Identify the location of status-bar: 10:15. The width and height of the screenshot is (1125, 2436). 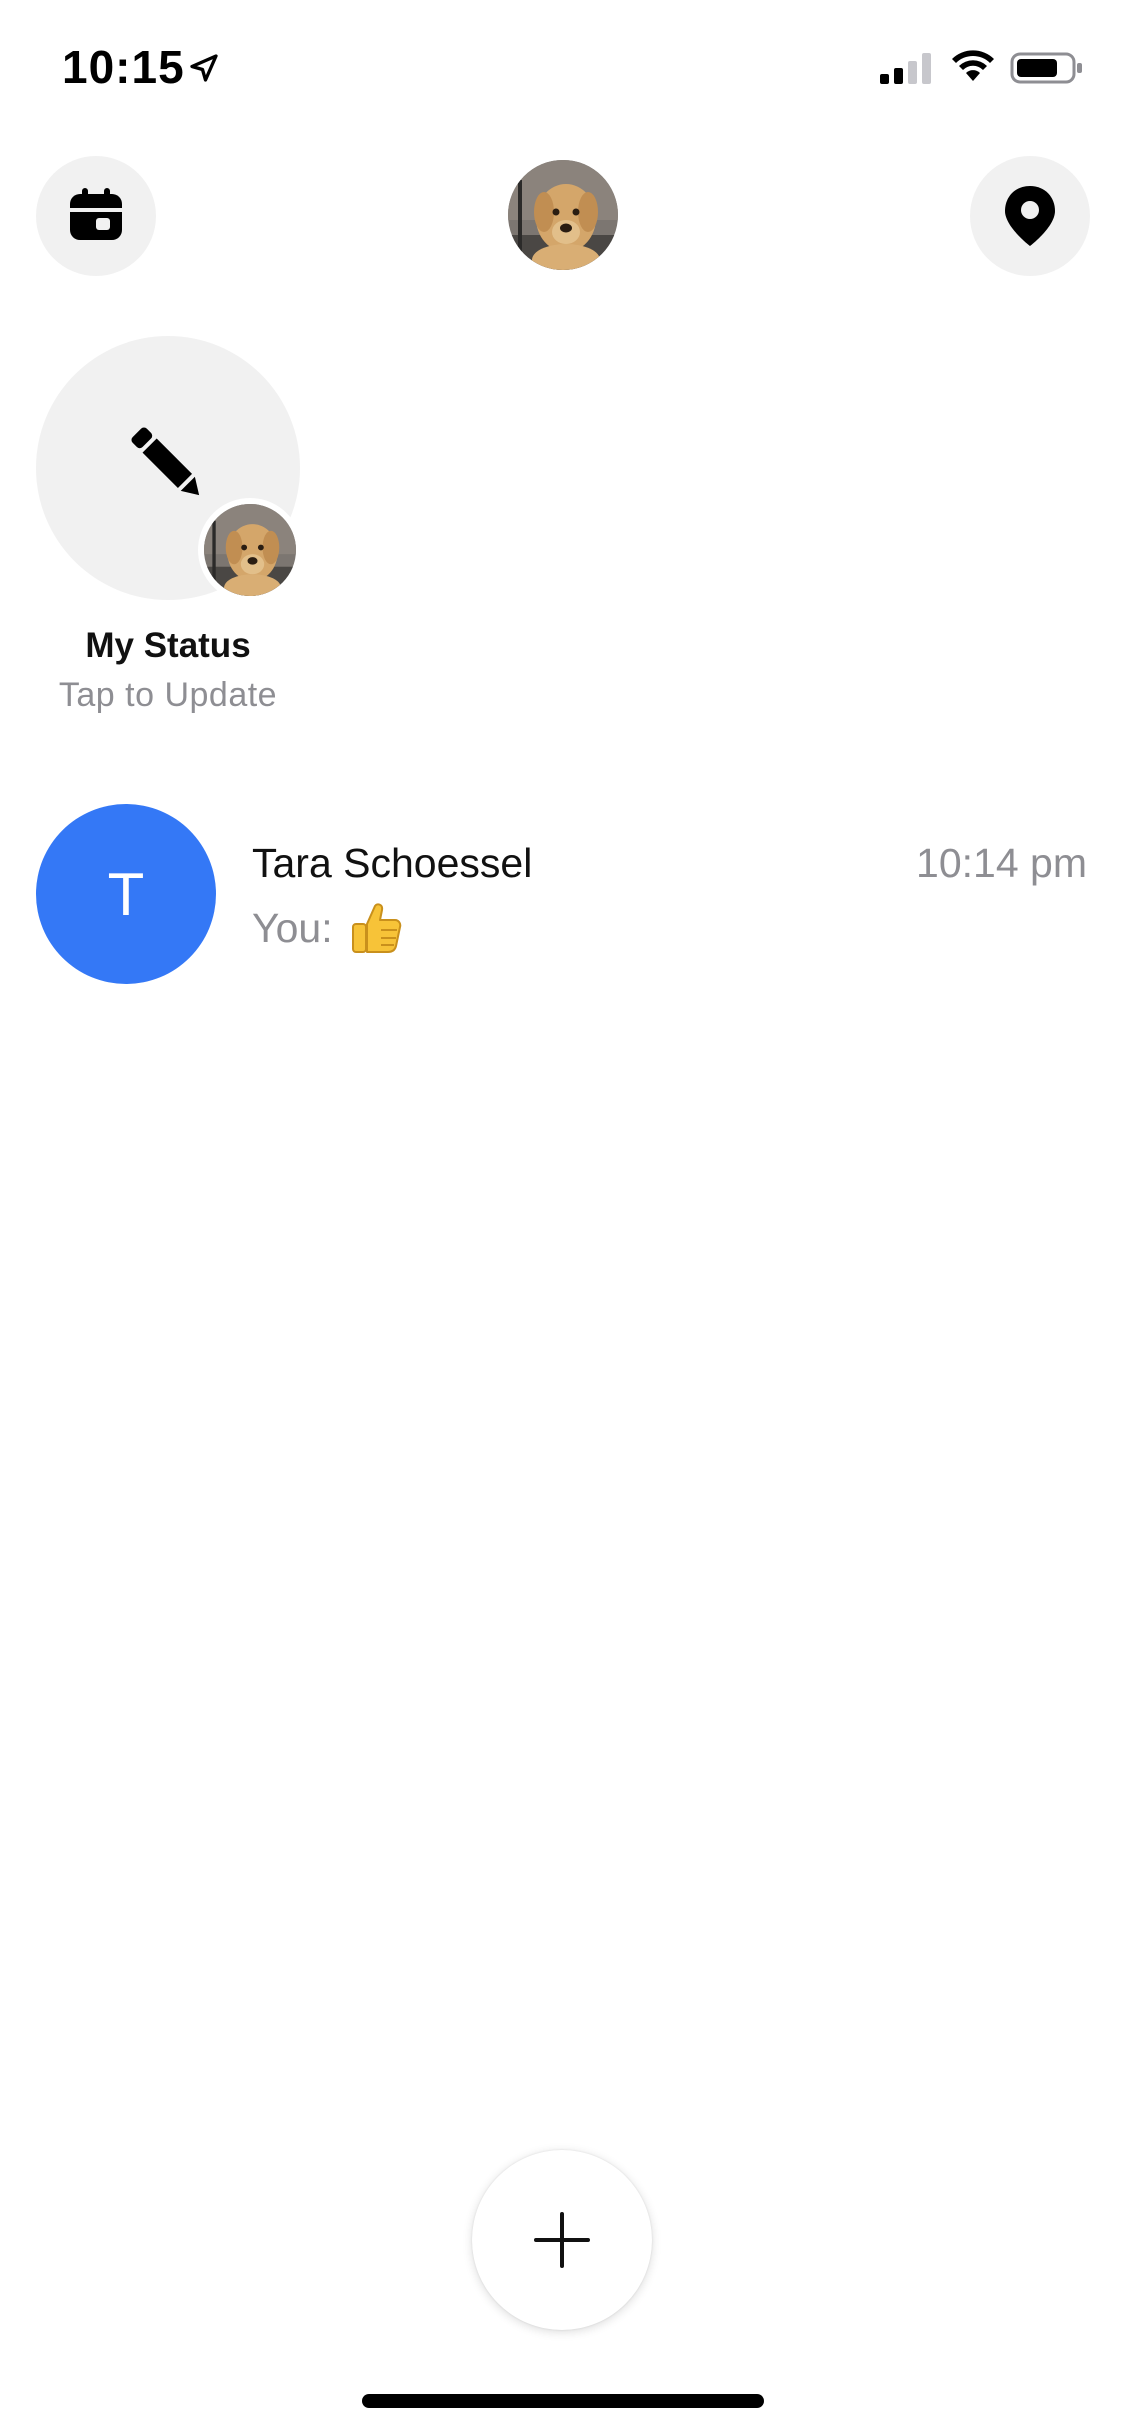
(562, 70).